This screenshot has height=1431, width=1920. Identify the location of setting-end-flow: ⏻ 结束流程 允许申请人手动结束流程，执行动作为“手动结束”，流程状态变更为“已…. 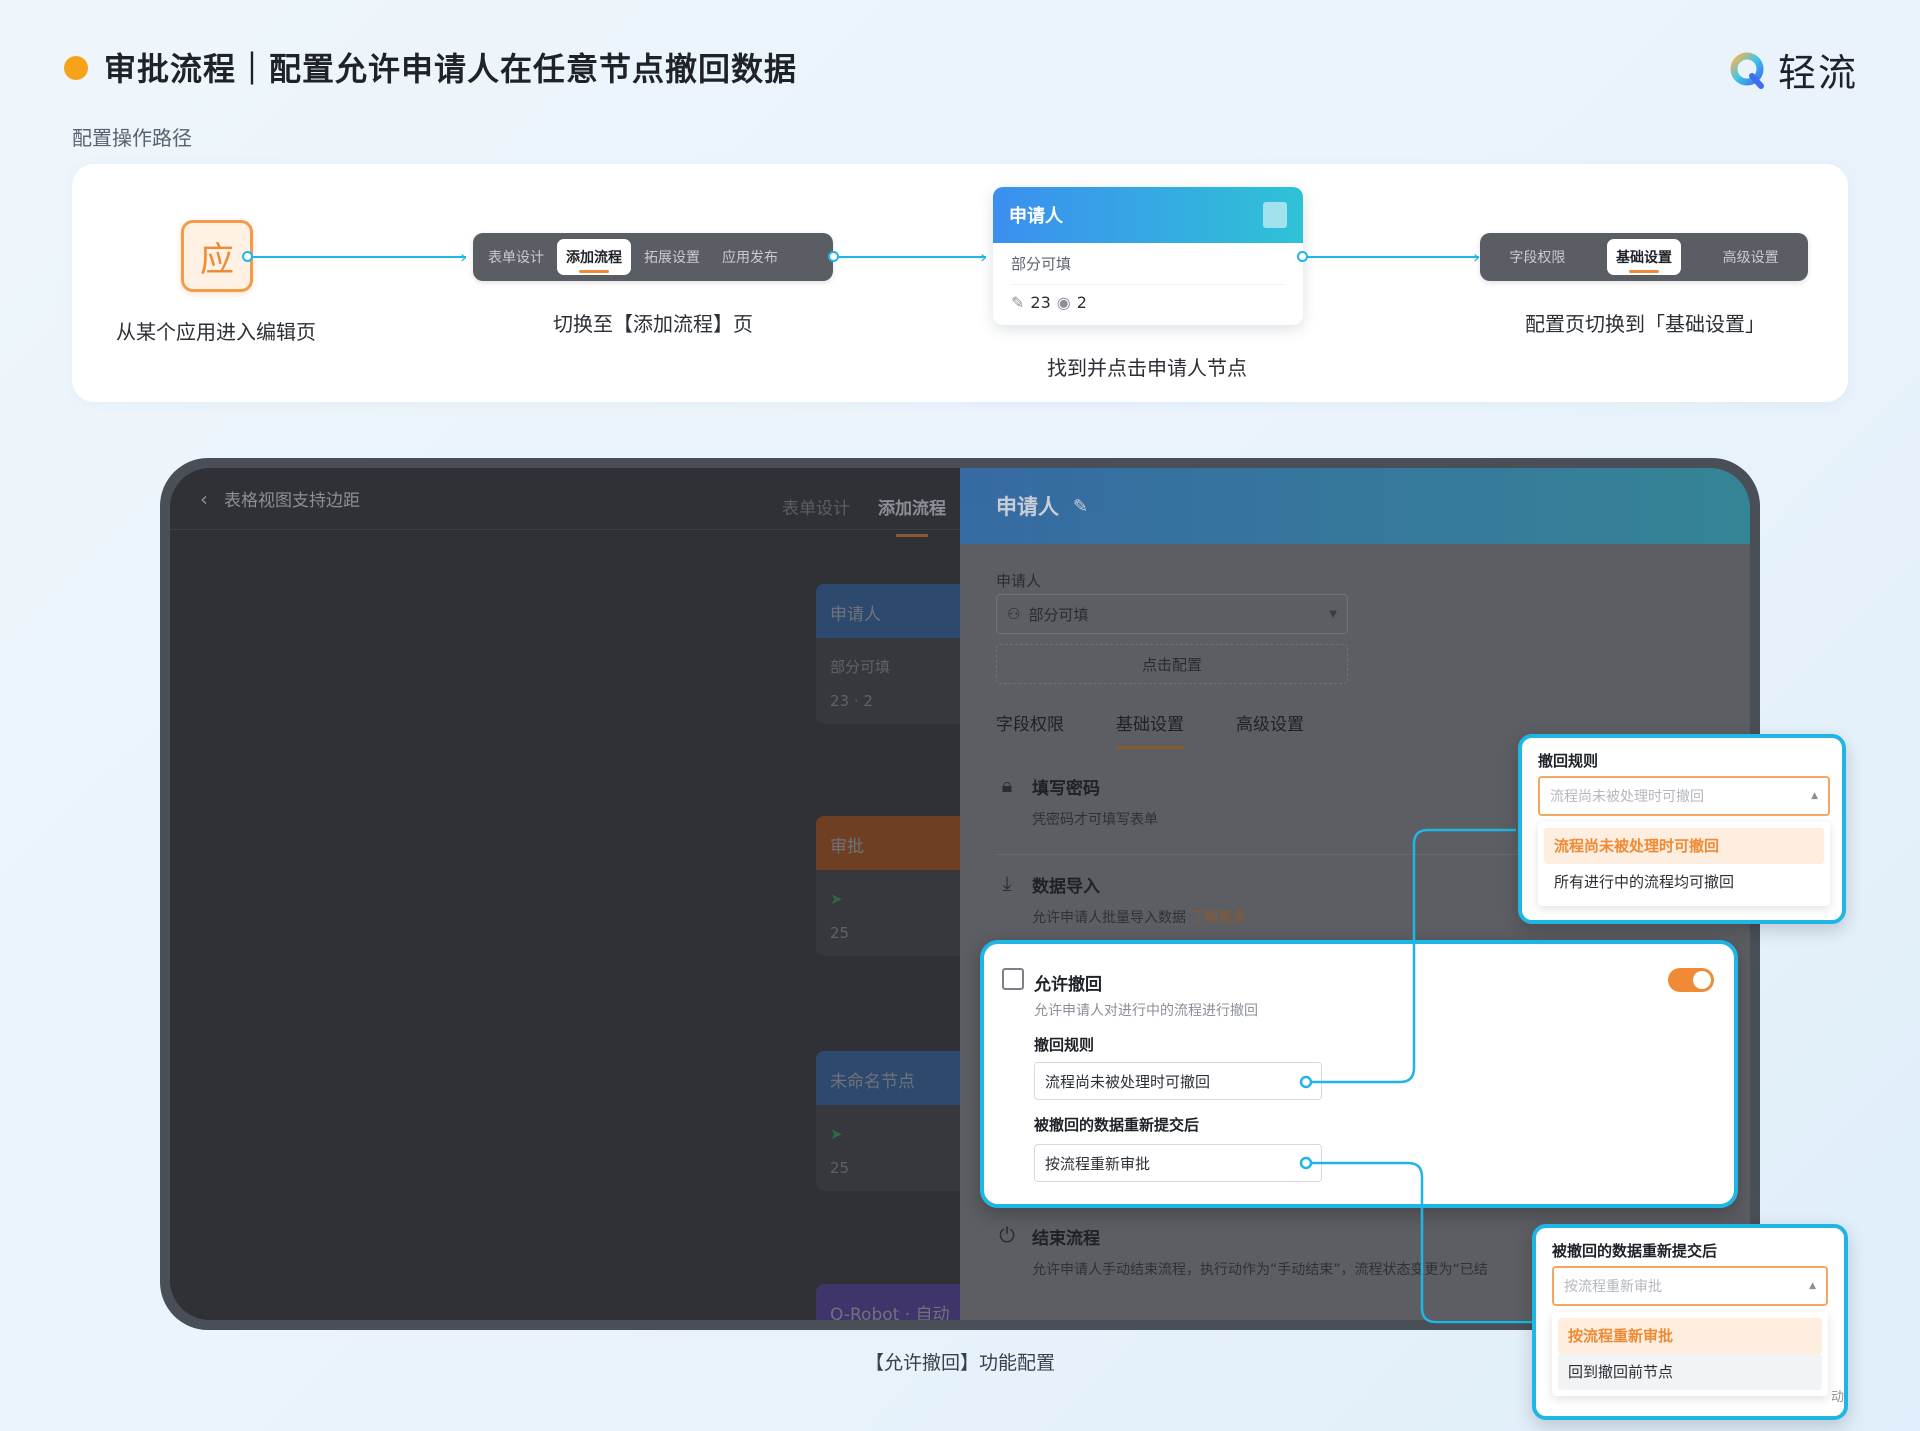
(1242, 1251).